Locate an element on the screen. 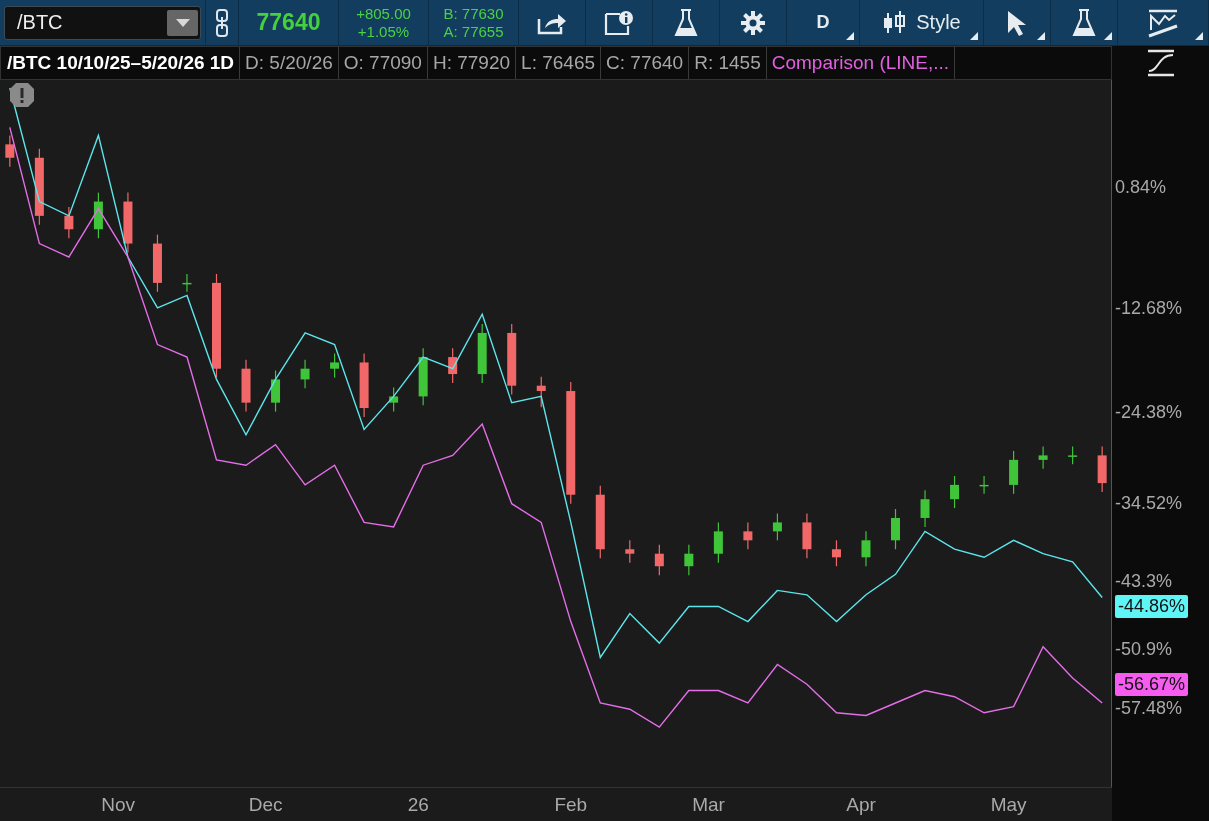 Image resolution: width=1209 pixels, height=821 pixels. axis-label: -34.52% is located at coordinates (1149, 503).